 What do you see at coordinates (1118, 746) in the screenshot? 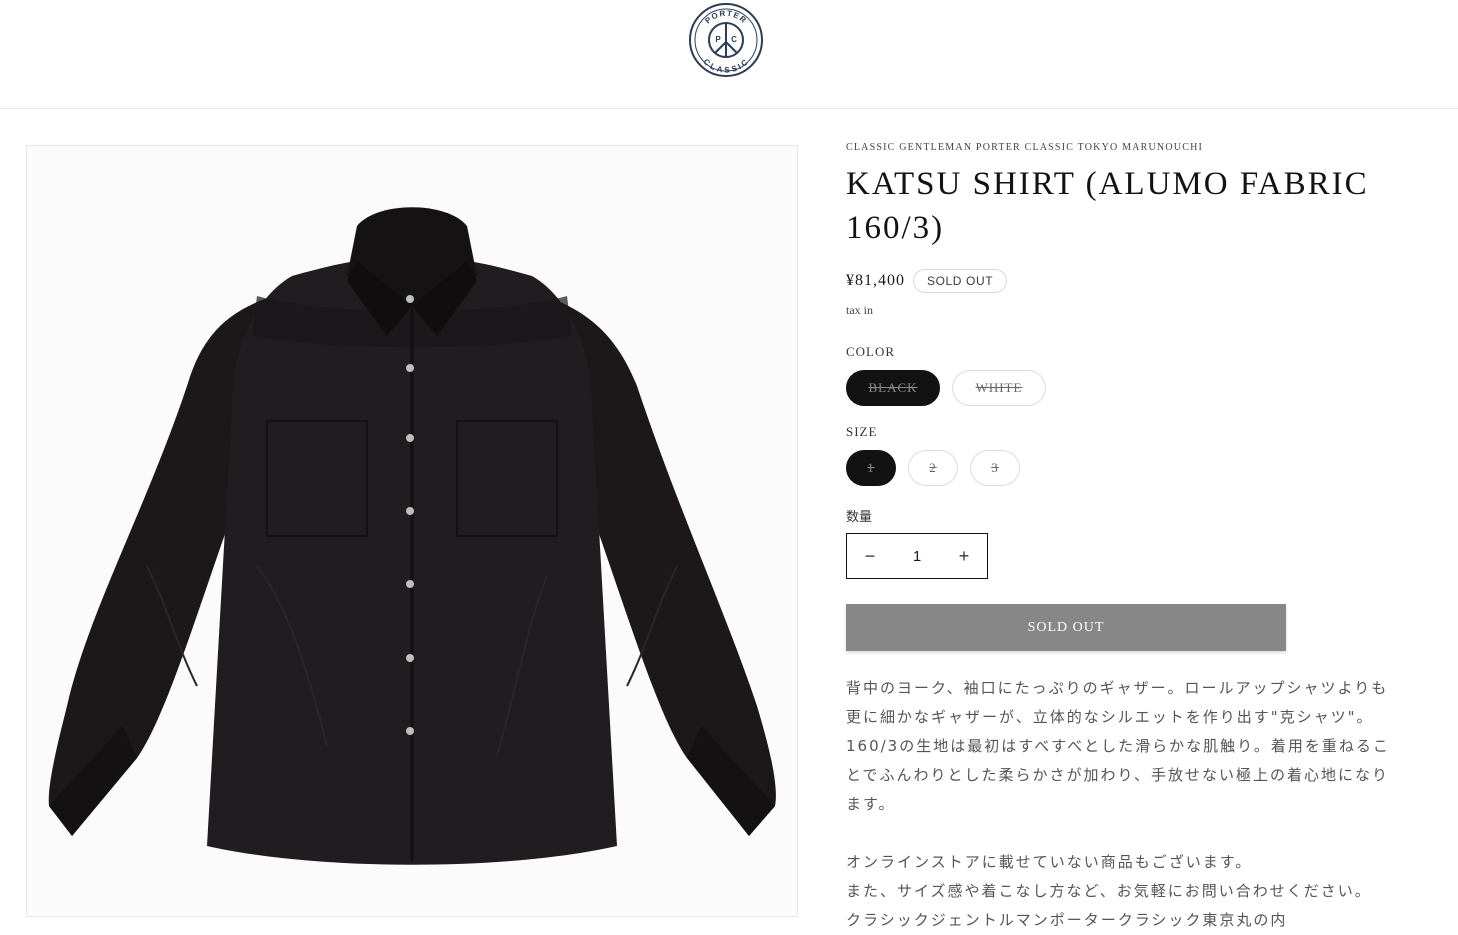
I see `description-line: 160/3の生地は最初はすべすべとした滑らかな肌触り。着用を重ねるこ` at bounding box center [1118, 746].